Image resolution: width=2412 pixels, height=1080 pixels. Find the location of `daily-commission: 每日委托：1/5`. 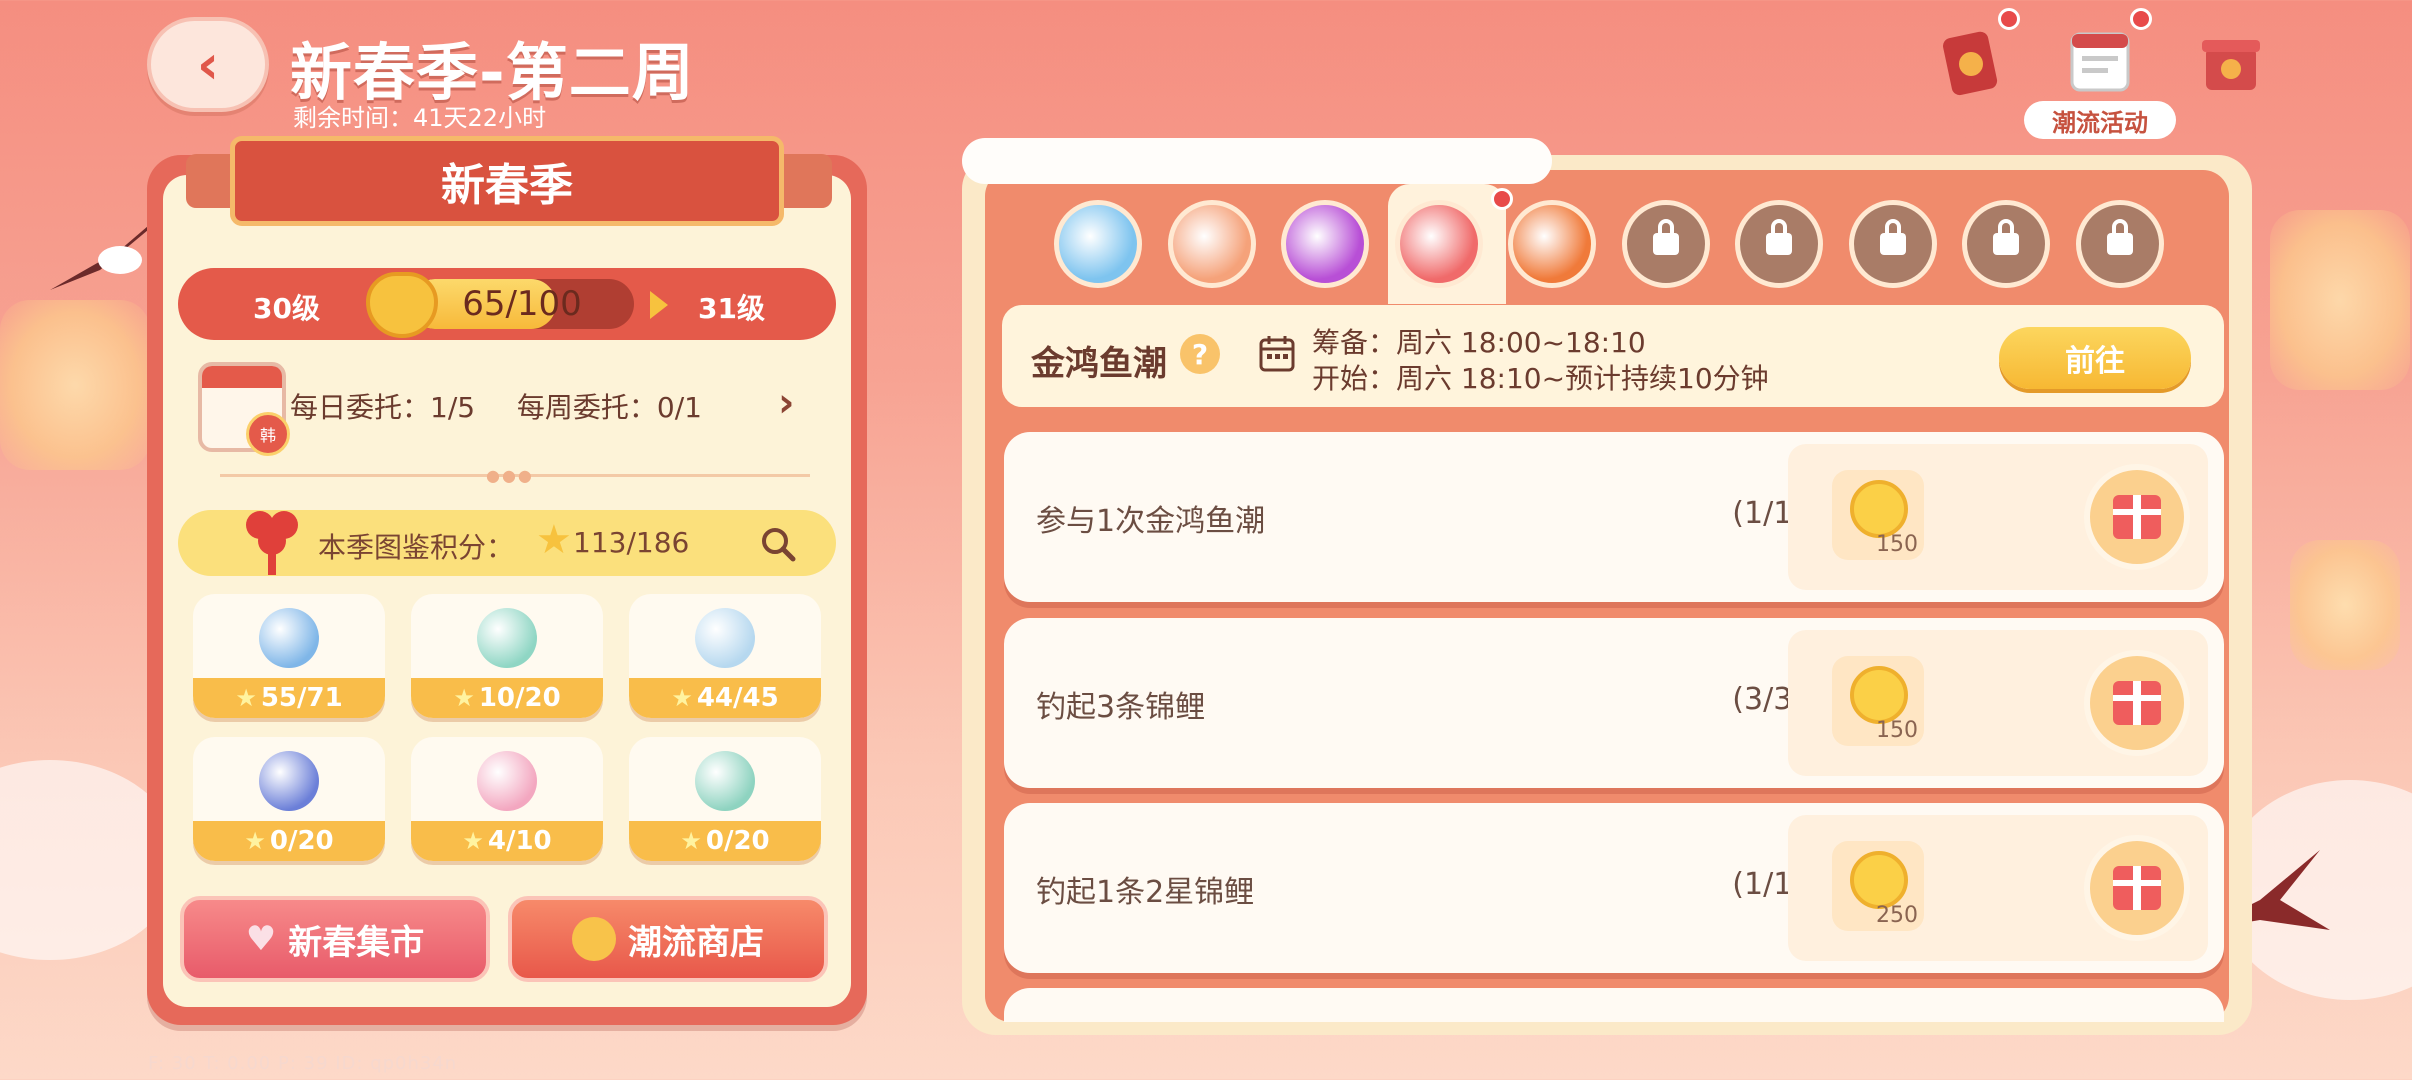

daily-commission: 每日委托：1/5 is located at coordinates (383, 407).